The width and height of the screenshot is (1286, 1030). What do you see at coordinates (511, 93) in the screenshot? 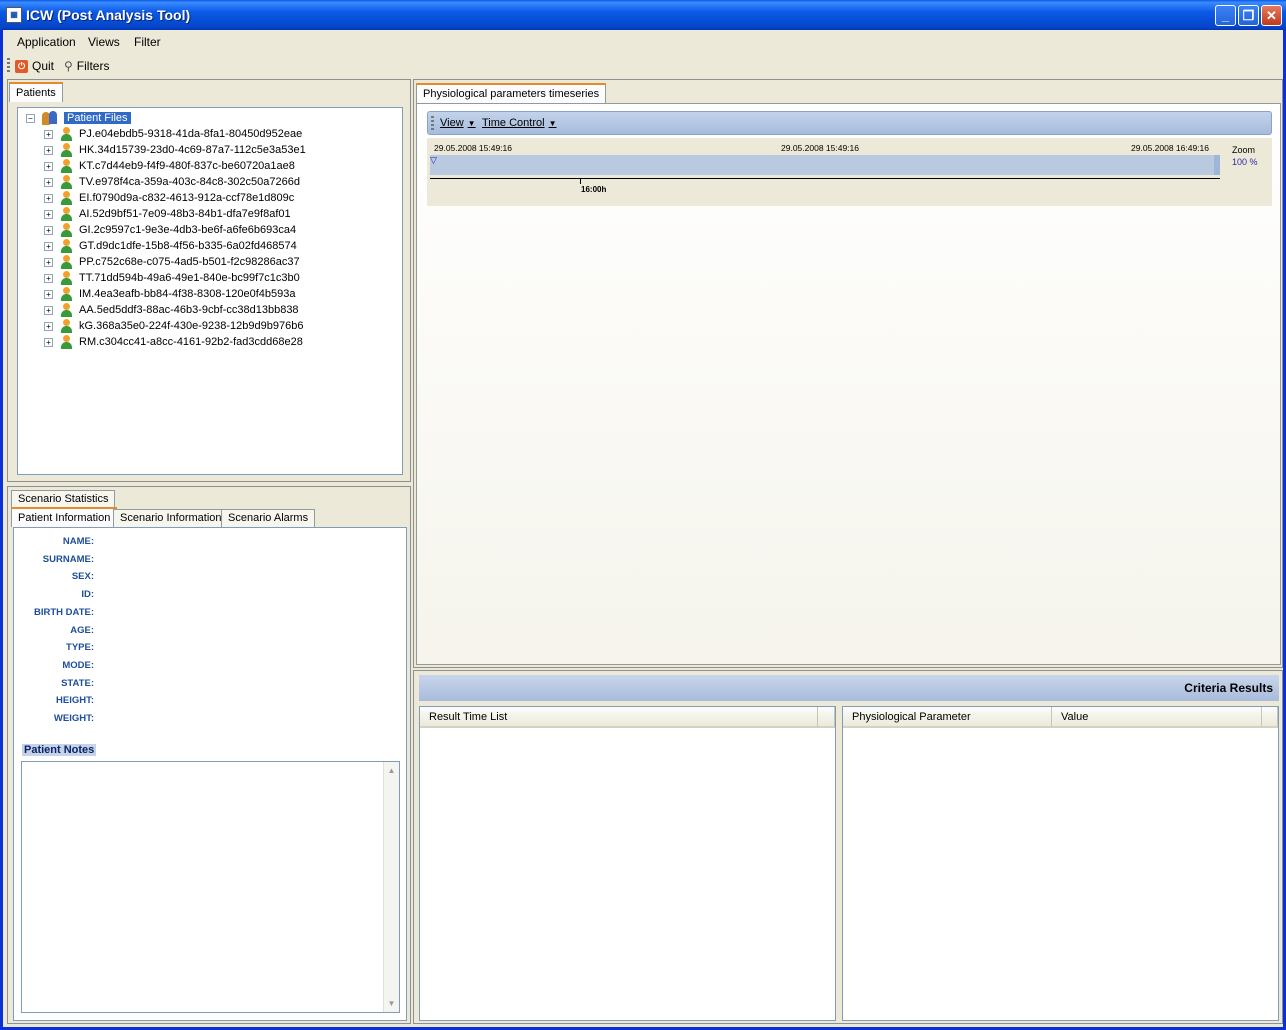
I see `tab-physiological-timeseries: Physiological parameters timeseries` at bounding box center [511, 93].